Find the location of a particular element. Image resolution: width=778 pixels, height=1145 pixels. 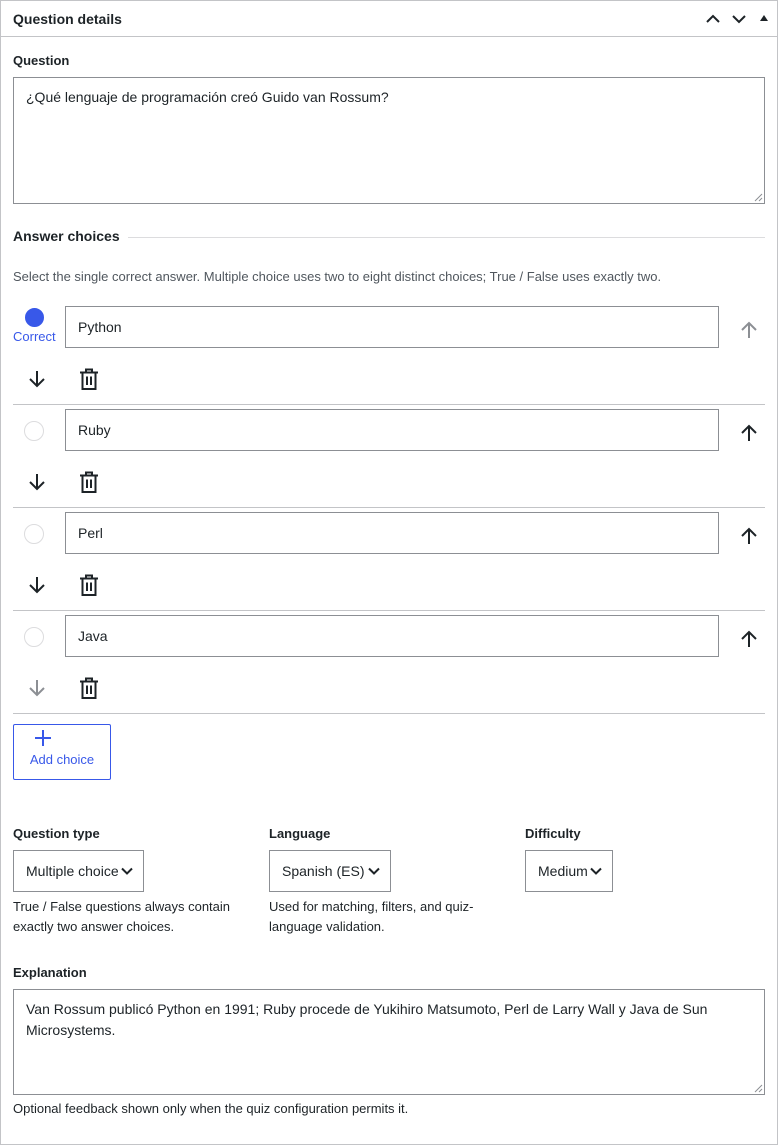

choice-row: Perl is located at coordinates (389, 559).